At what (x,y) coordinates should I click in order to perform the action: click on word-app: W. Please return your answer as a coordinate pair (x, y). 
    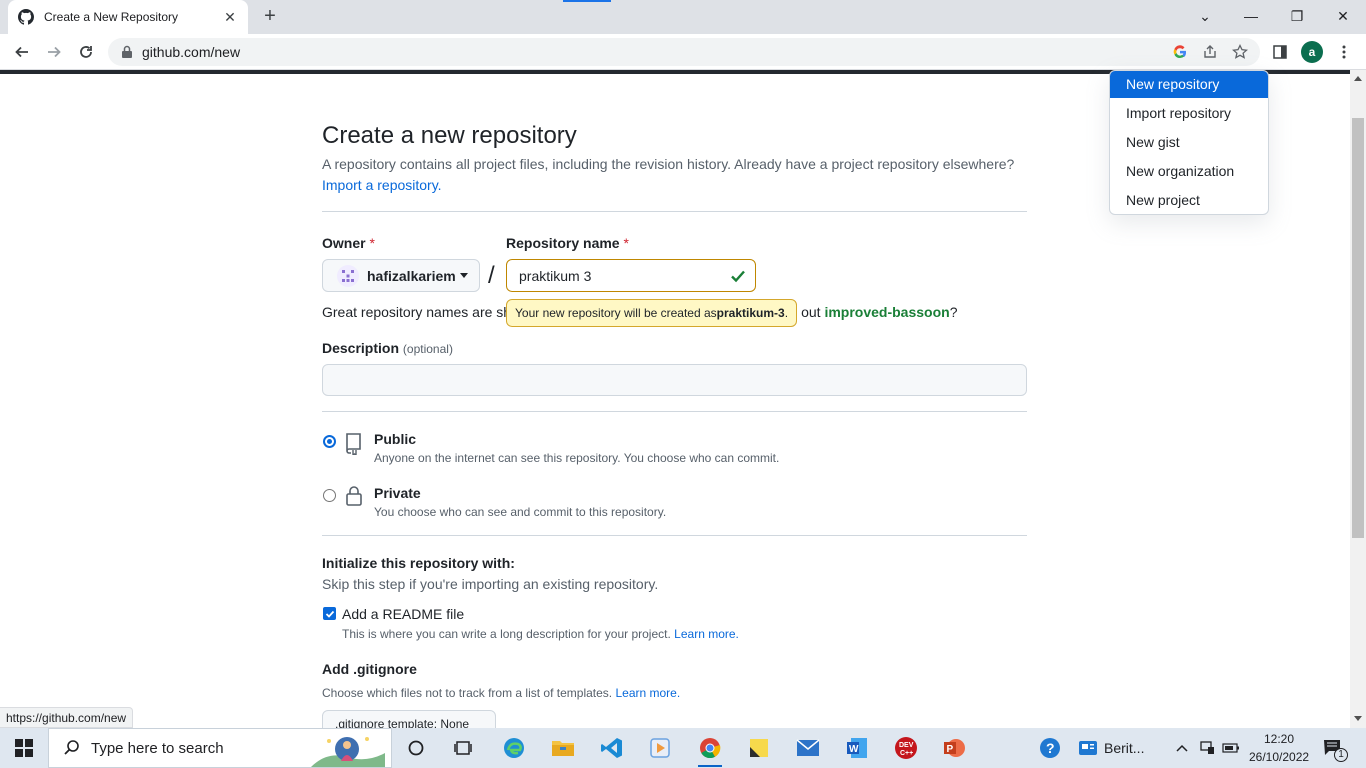
    Looking at the image, I should click on (857, 748).